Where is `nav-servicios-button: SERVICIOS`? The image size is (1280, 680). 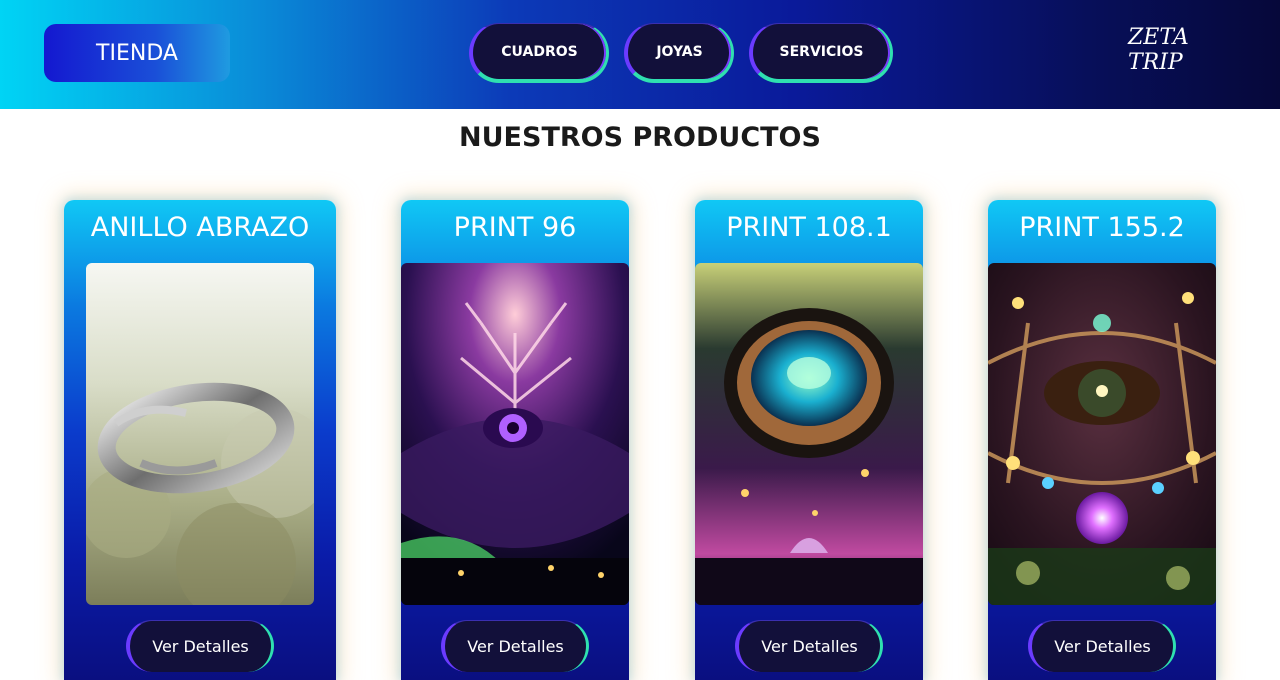 nav-servicios-button: SERVICIOS is located at coordinates (821, 53).